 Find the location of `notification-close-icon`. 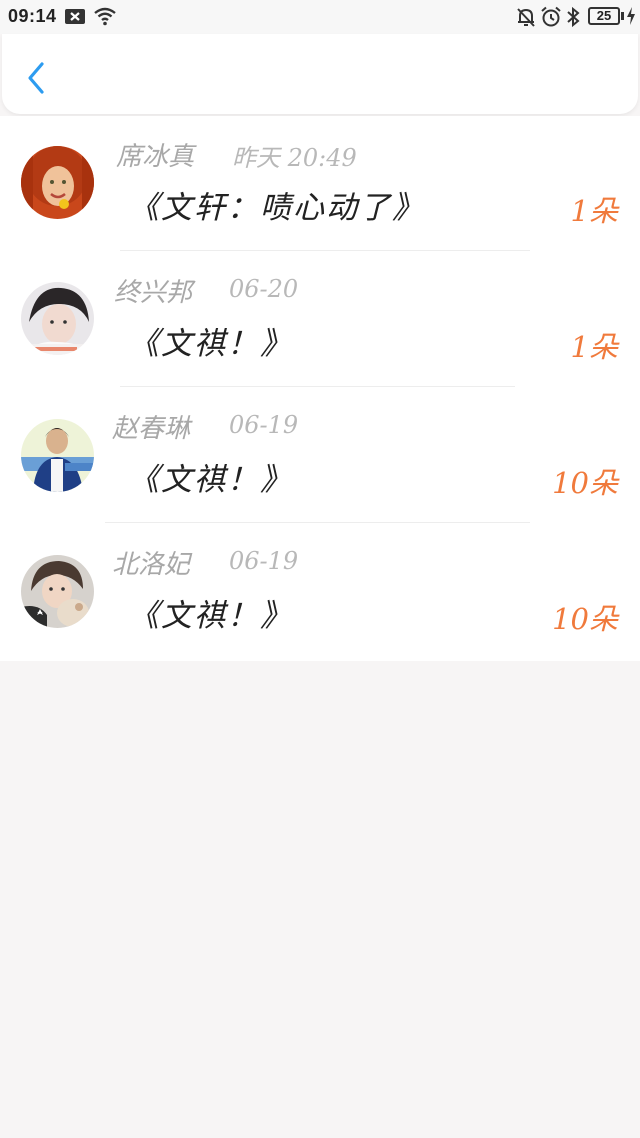

notification-close-icon is located at coordinates (75, 18).